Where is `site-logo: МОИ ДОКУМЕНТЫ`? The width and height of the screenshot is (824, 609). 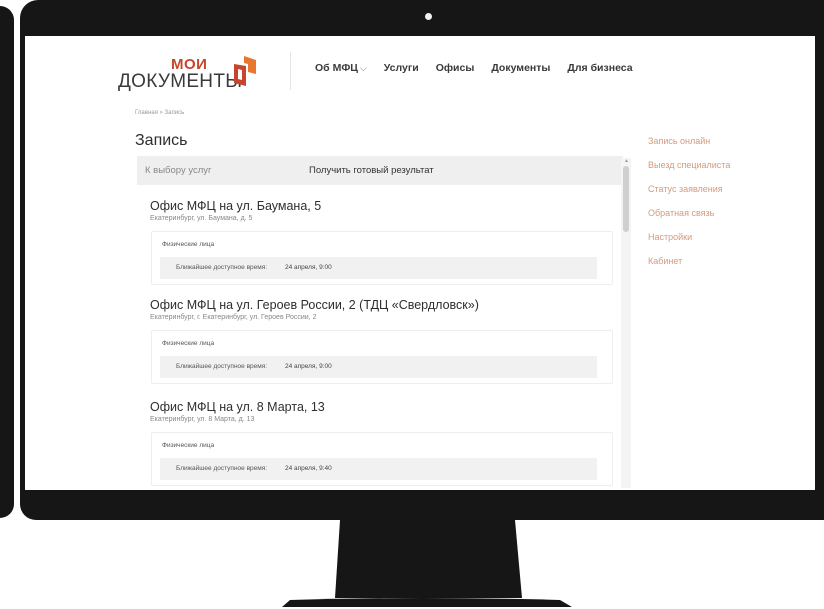 site-logo: МОИ ДОКУМЕНТЫ is located at coordinates (193, 74).